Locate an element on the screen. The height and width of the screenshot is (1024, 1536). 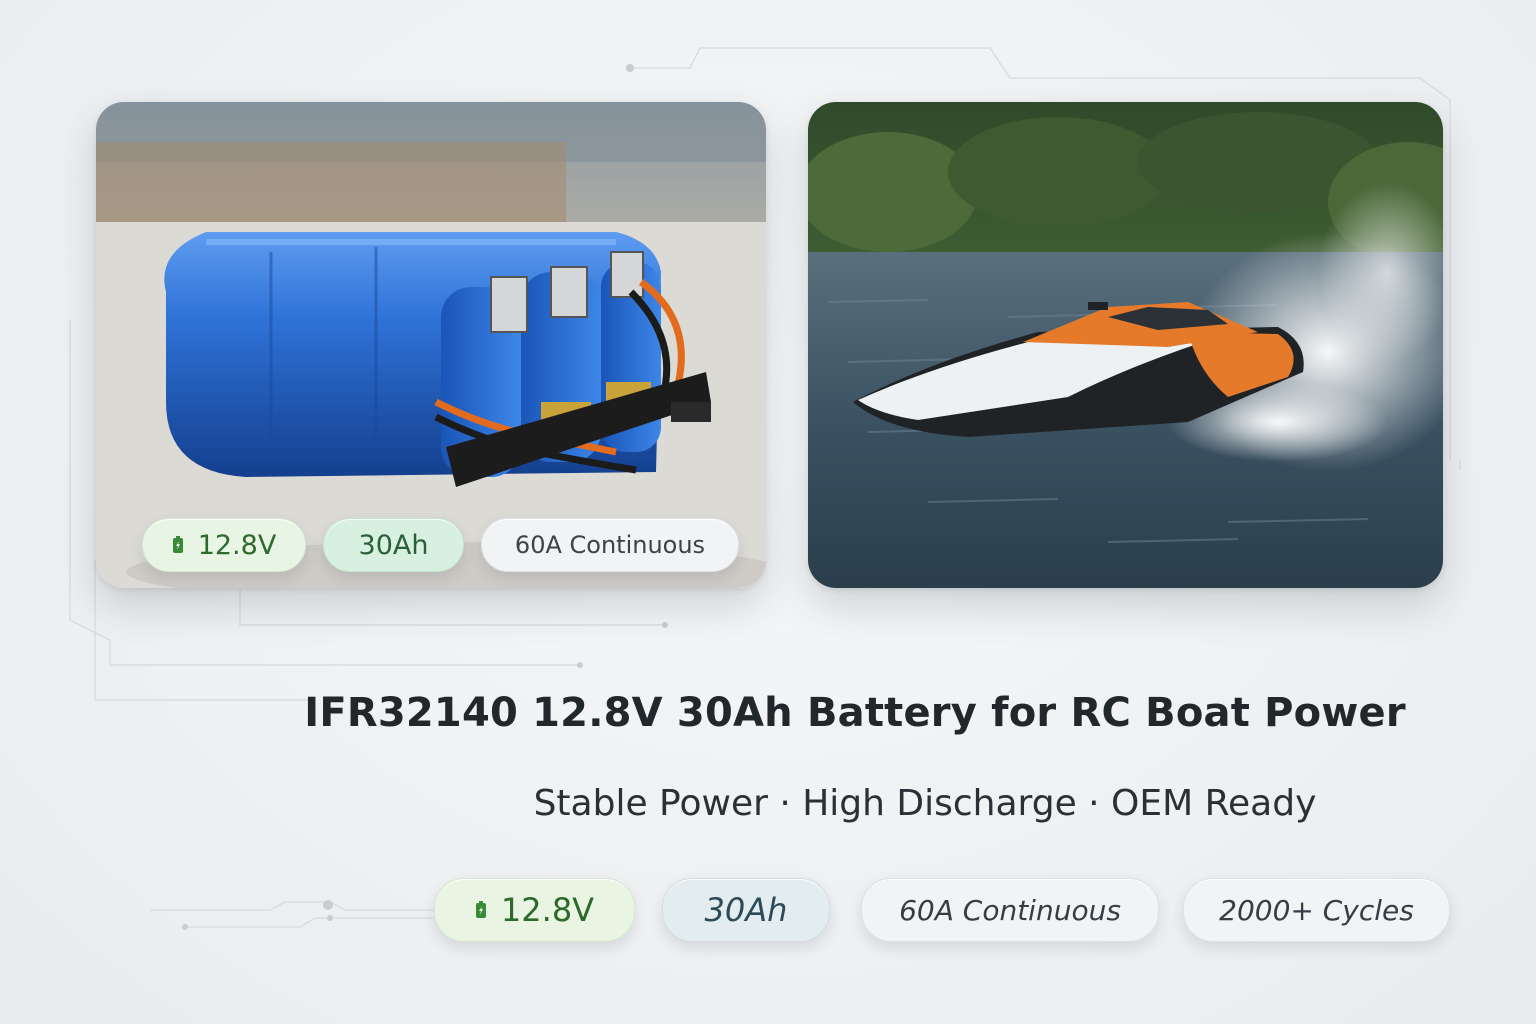
capacity-badge: 30Ah is located at coordinates (746, 910).